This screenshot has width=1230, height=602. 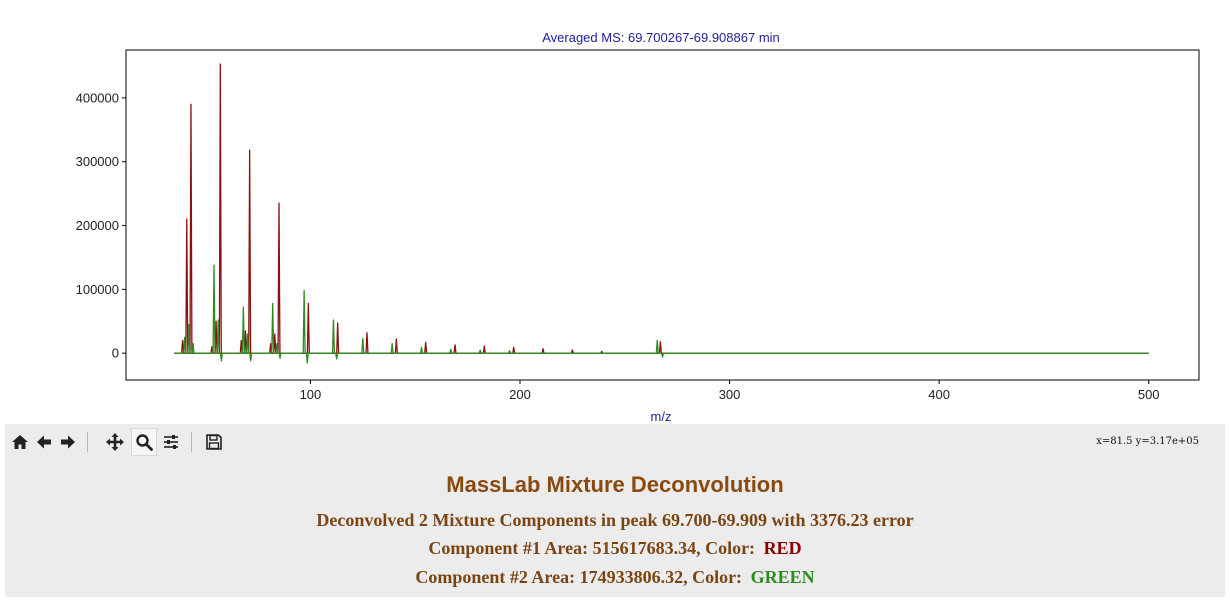 What do you see at coordinates (730, 394) in the screenshot?
I see `x-tick-label: 300` at bounding box center [730, 394].